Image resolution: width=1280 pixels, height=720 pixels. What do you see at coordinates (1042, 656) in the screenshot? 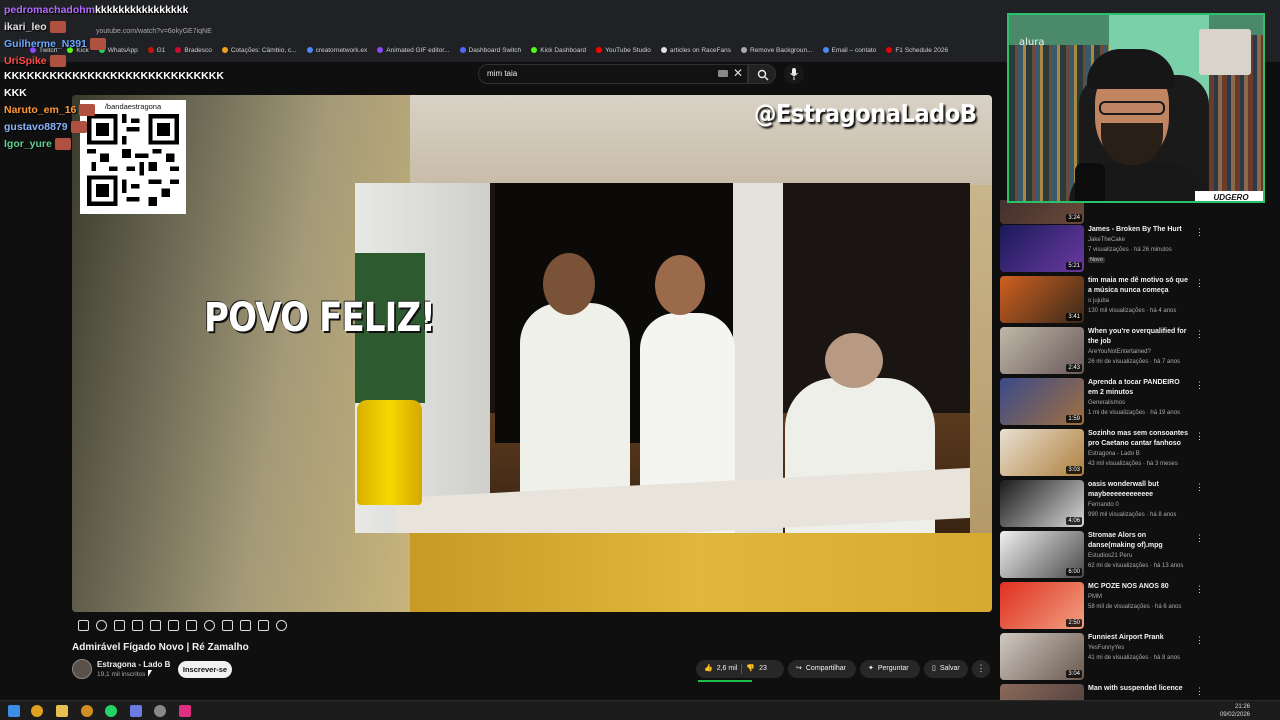
I see `video-thumbnail: 3:04` at bounding box center [1042, 656].